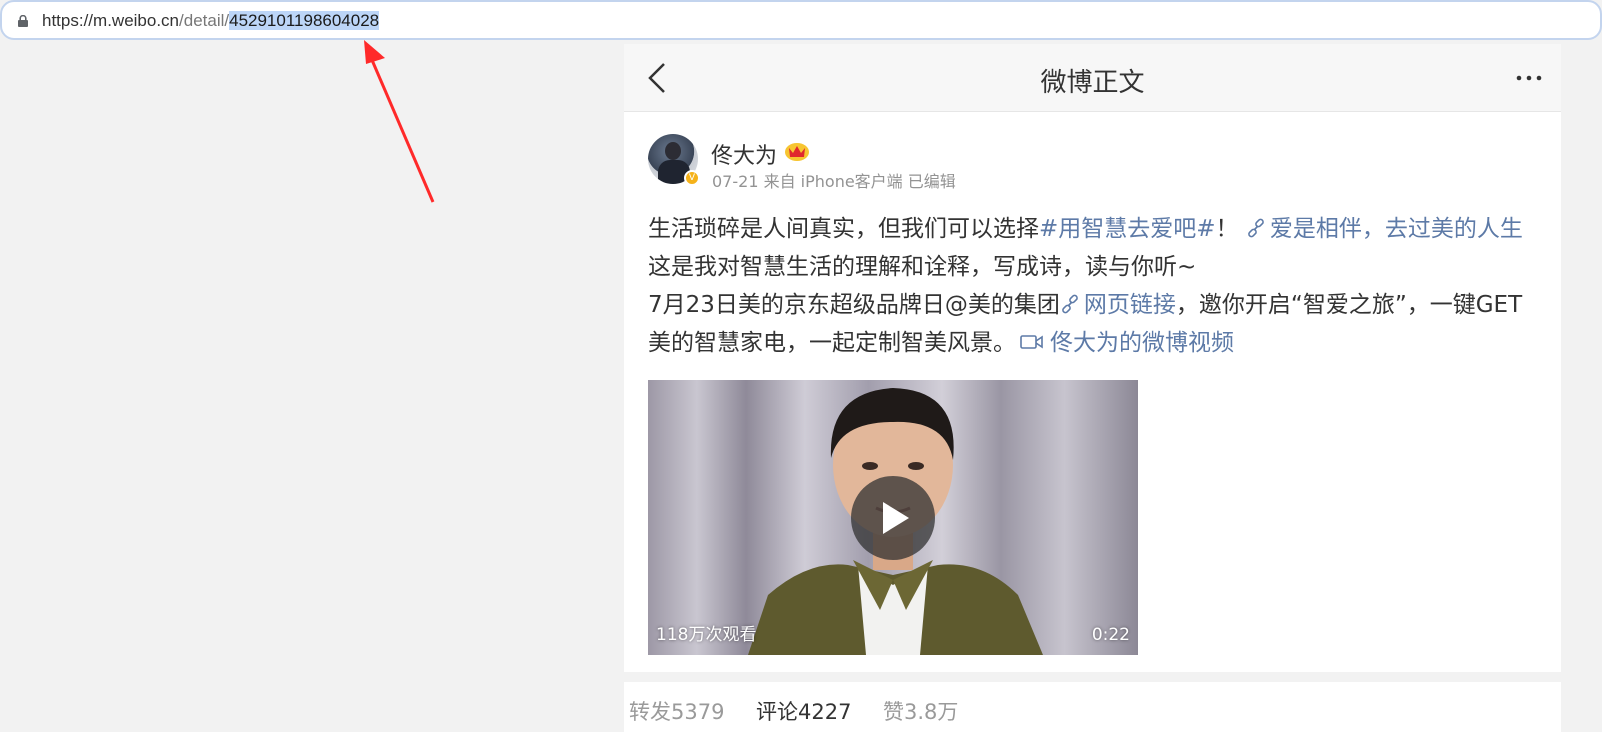 The width and height of the screenshot is (1602, 732). I want to click on post-meta: 07-21 来自 iPhone客户端 已编辑, so click(834, 181).